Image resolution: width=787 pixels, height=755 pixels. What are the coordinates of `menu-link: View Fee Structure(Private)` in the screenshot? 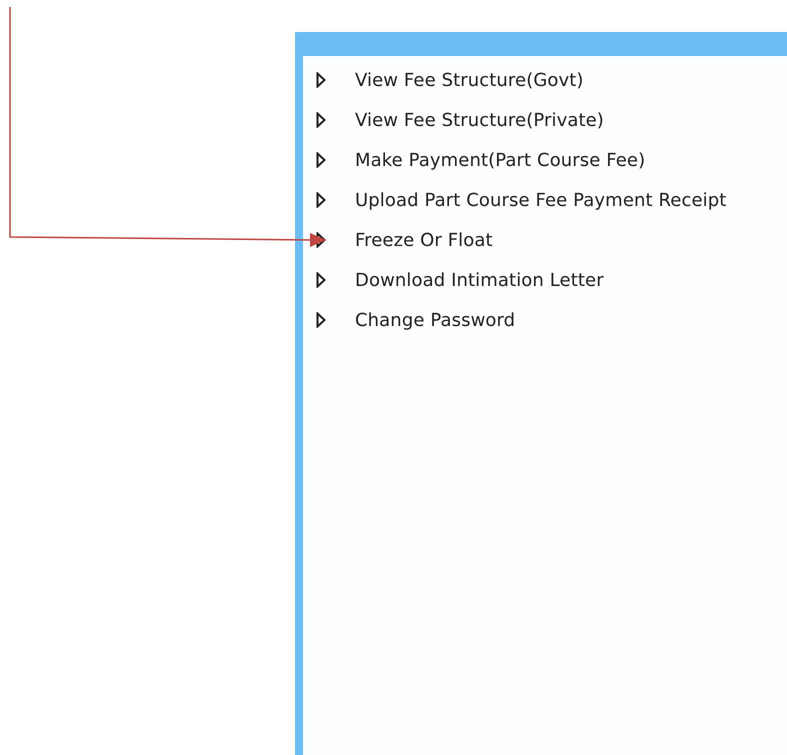 It's located at (479, 120).